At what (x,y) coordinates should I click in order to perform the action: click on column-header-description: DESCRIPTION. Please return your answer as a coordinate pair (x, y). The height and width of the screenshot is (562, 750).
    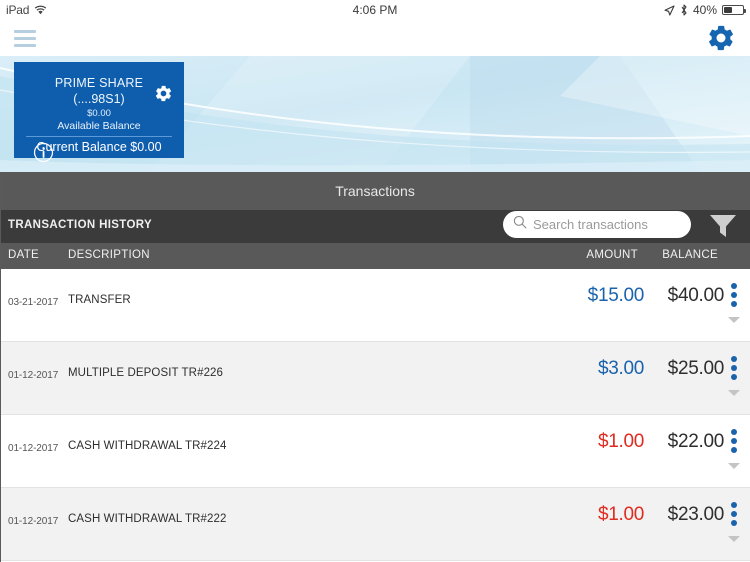
    Looking at the image, I should click on (109, 255).